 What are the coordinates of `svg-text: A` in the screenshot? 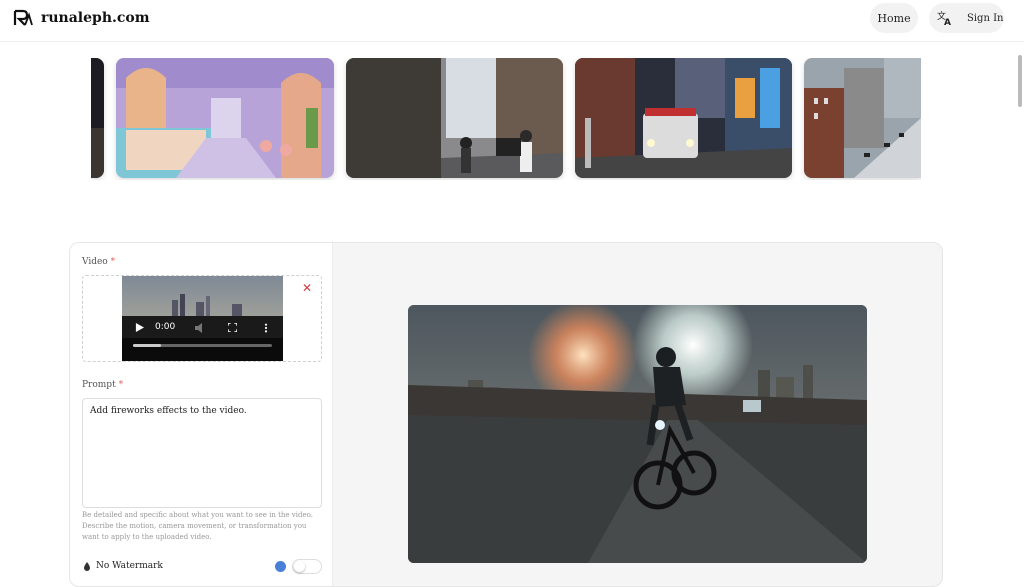 It's located at (947, 22).